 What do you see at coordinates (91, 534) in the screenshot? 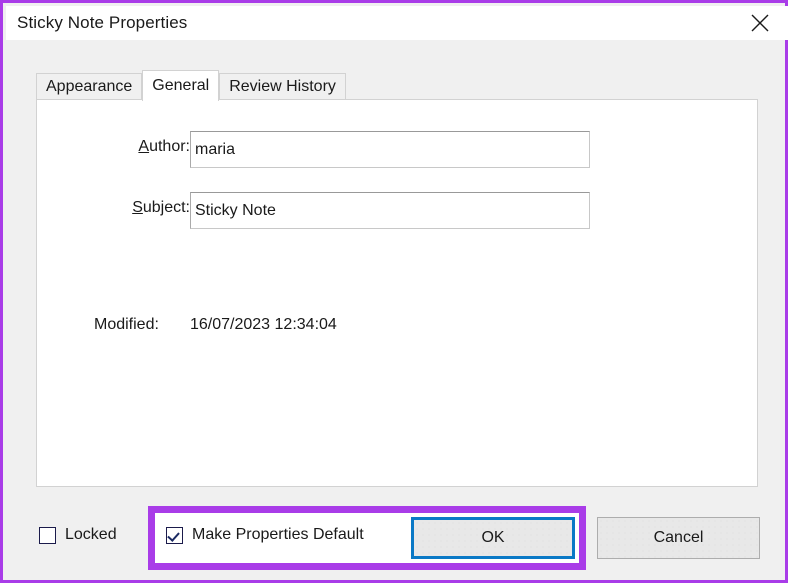
I see `locked-checkbox-label: Locked` at bounding box center [91, 534].